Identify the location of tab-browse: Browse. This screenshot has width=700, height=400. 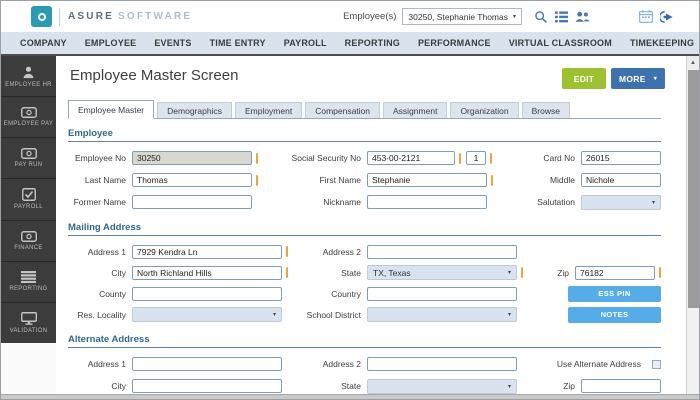
(545, 110).